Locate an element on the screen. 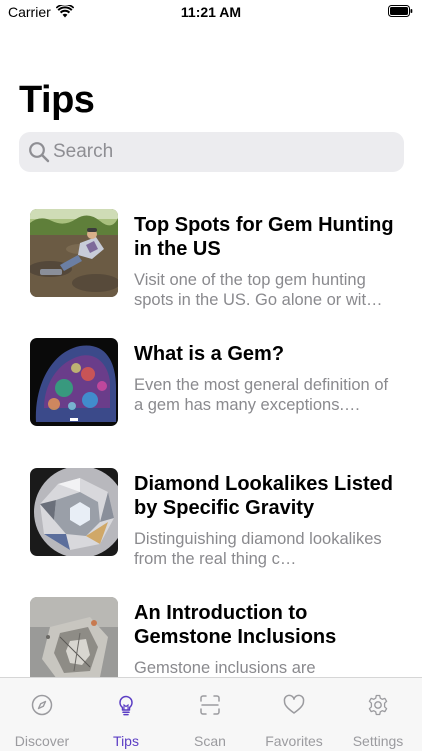  tab-bar: Discover Tips Scan Favorites Settings is located at coordinates (211, 714).